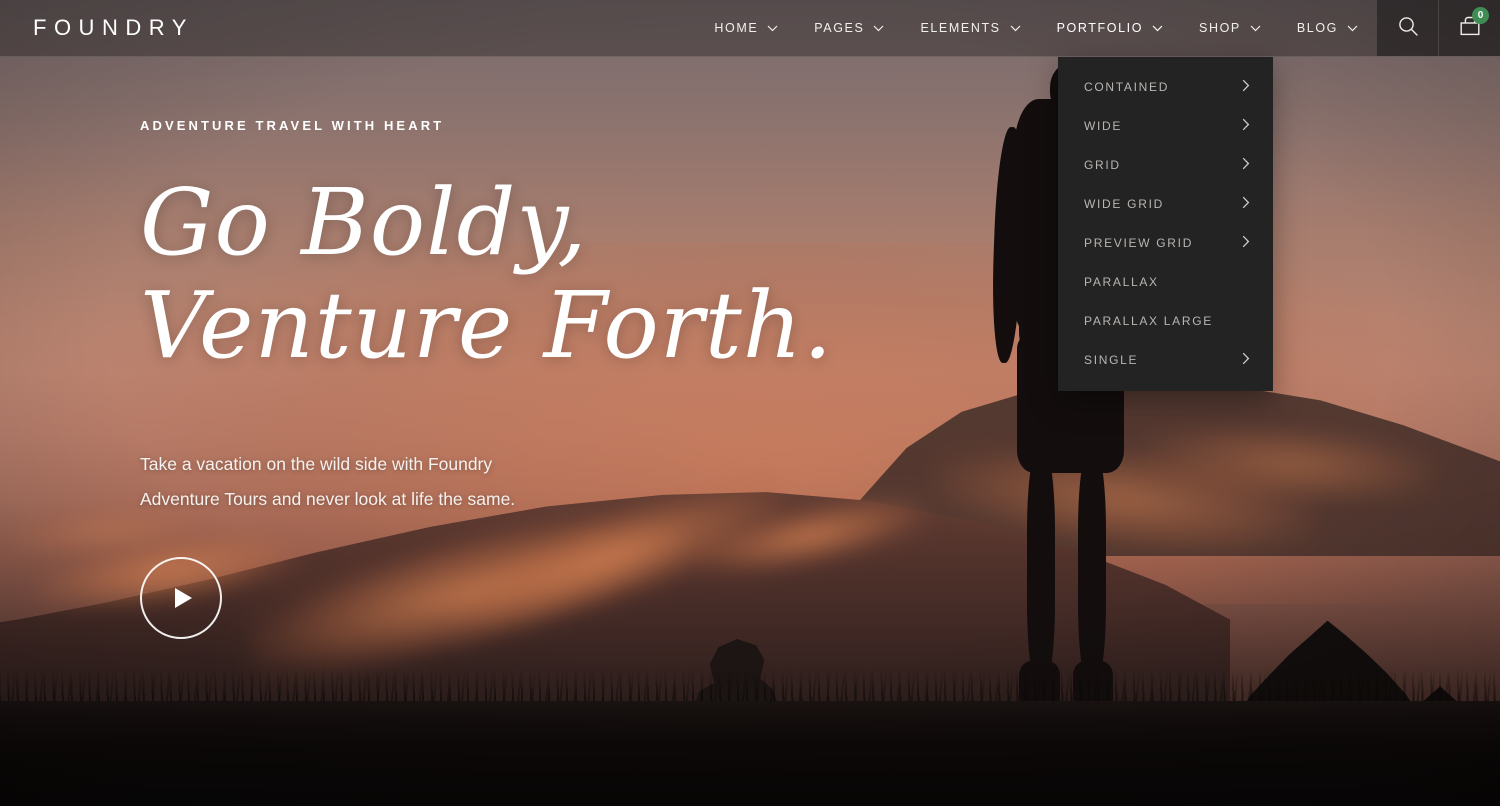 The width and height of the screenshot is (1500, 806). I want to click on dropdown-item-label: PARALLAX, so click(1121, 281).